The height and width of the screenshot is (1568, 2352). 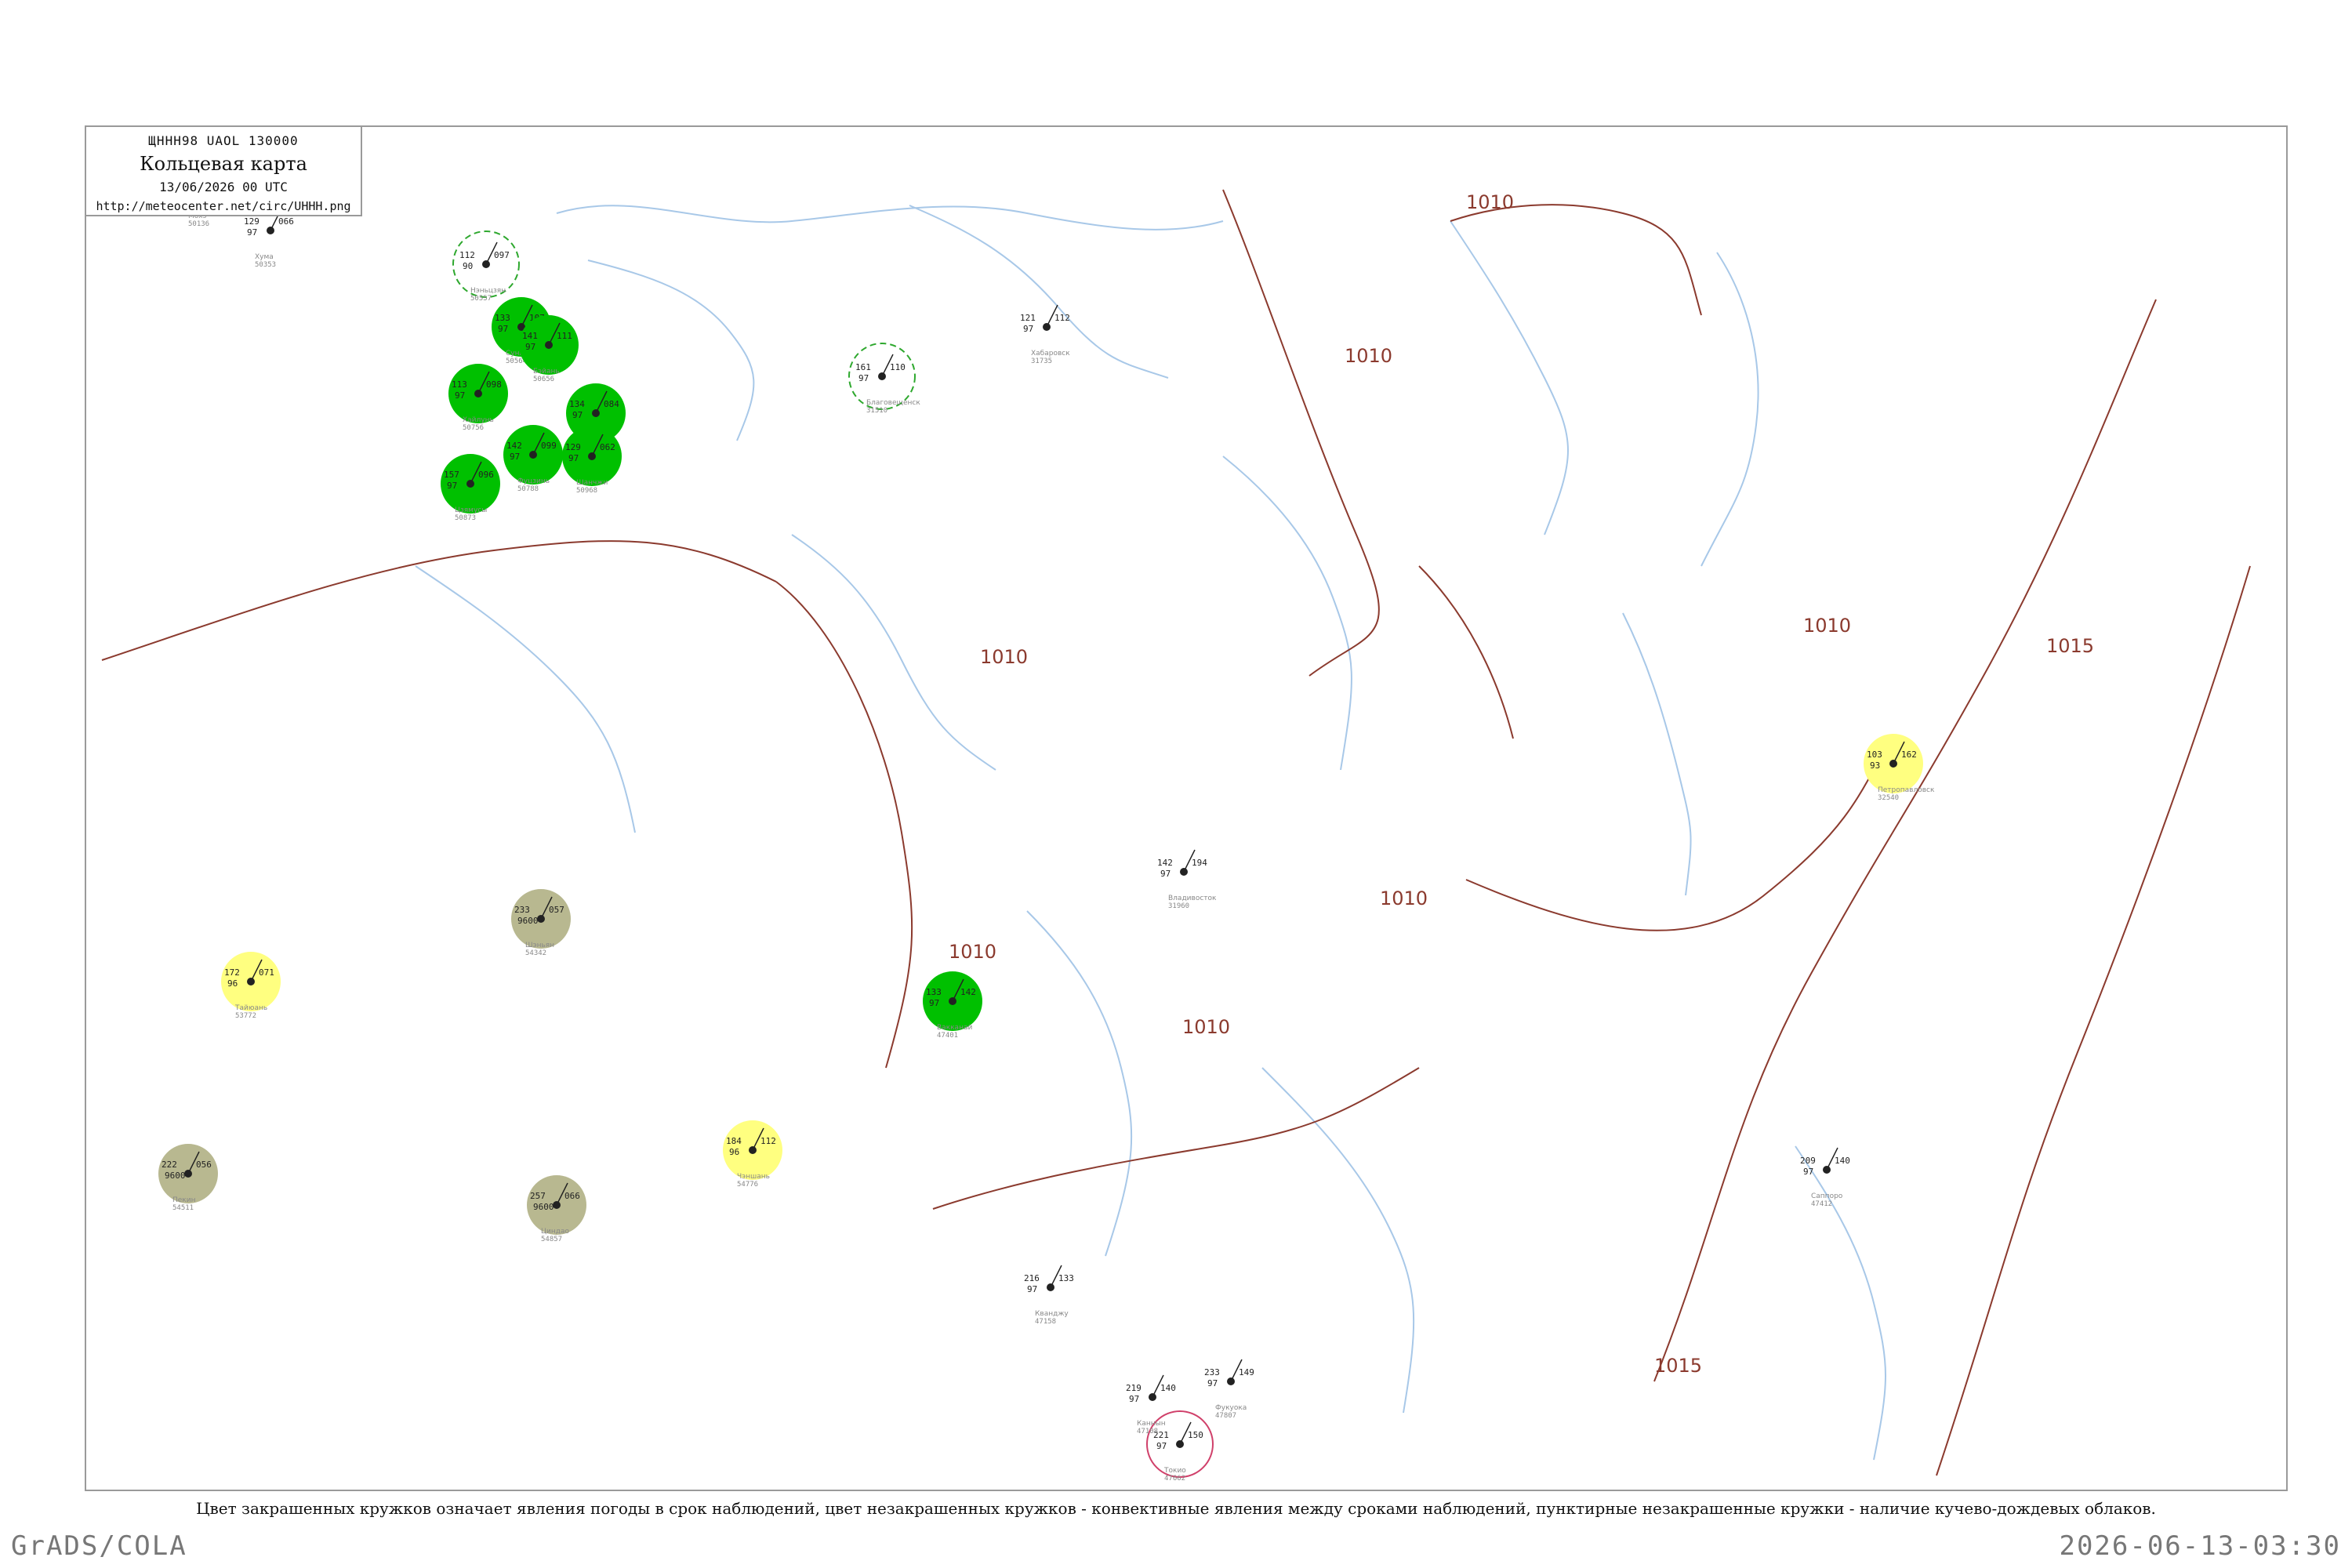 I want to click on station-pressure: 112, so click(x=1062, y=318).